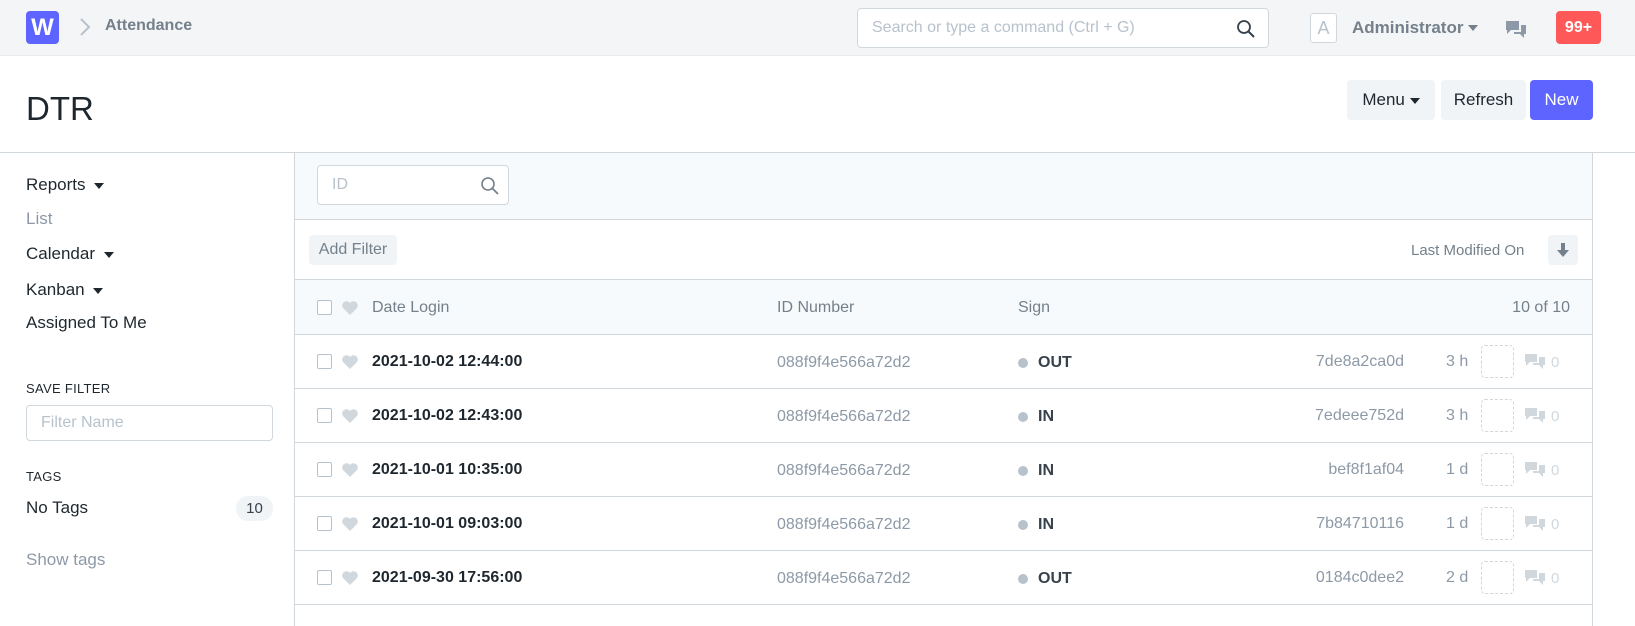 The image size is (1635, 626). Describe the element at coordinates (56, 184) in the screenshot. I see `sidebar-item-label: Reports` at that location.